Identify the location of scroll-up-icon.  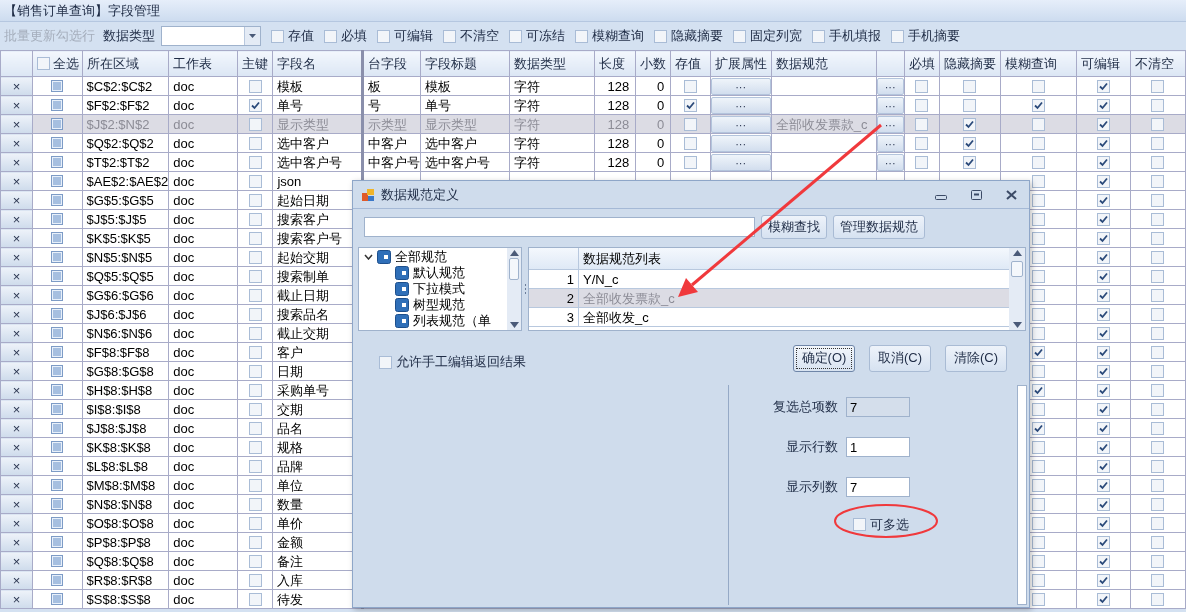
(1017, 253).